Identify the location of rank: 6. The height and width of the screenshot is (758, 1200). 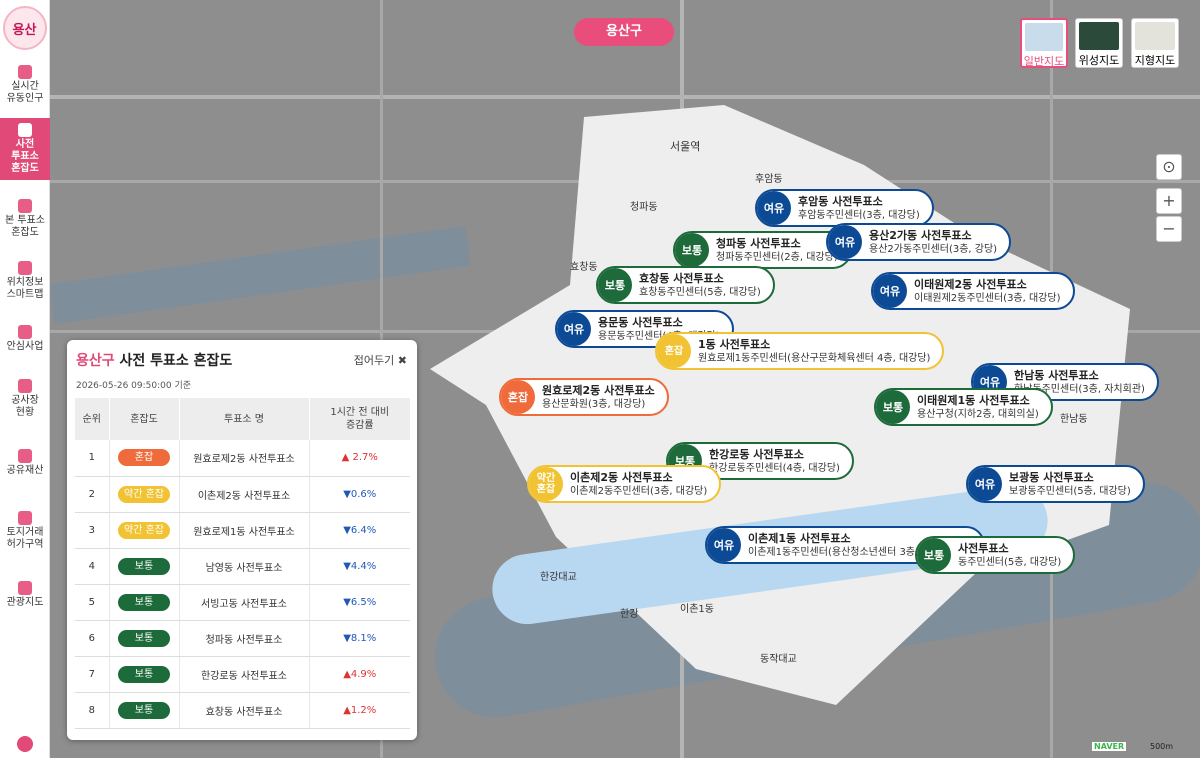
(92, 638).